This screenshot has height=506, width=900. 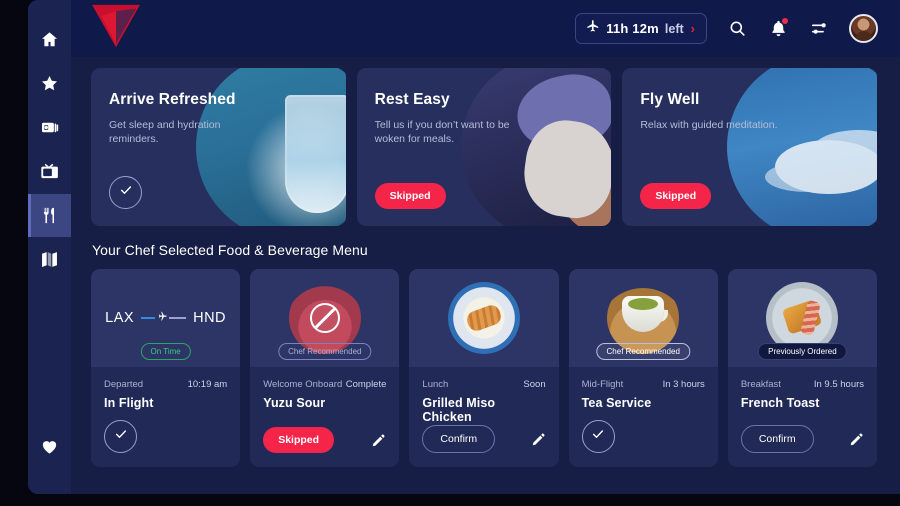 I want to click on promo-subtitle: Relax with guided meditation., so click(x=709, y=125).